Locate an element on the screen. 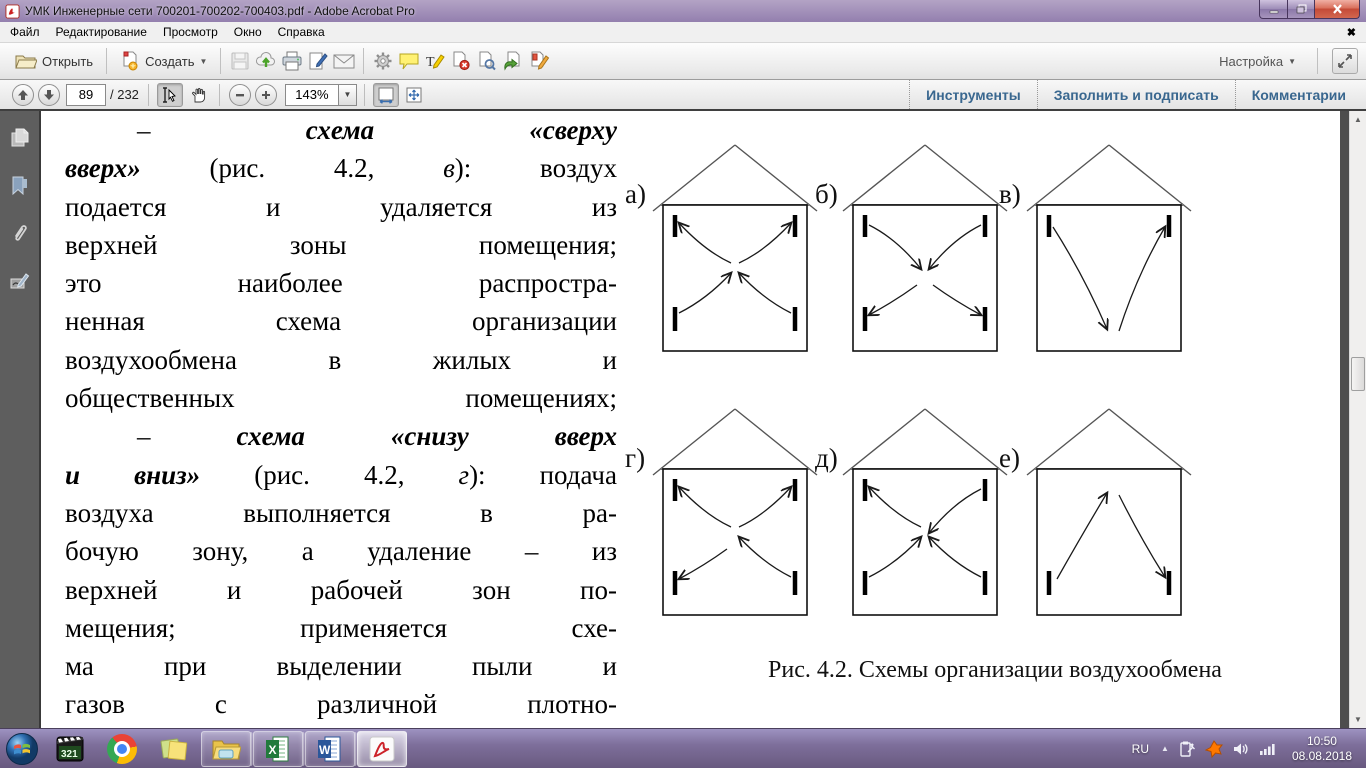 The height and width of the screenshot is (768, 1366). sign-button is located at coordinates (318, 61).